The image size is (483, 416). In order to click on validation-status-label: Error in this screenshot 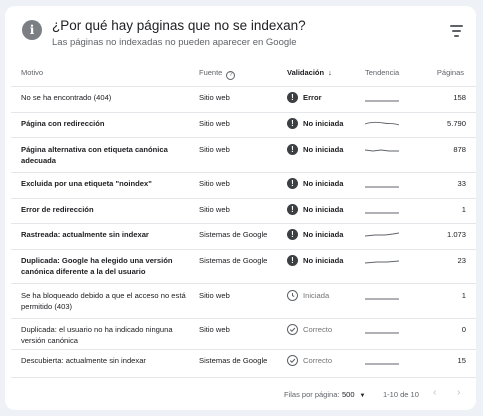, I will do `click(312, 97)`.